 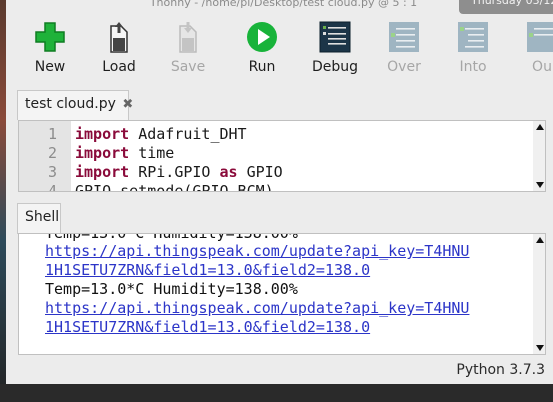 I want to click on code-line: import RPi.GPIO as GPIO, so click(x=179, y=172).